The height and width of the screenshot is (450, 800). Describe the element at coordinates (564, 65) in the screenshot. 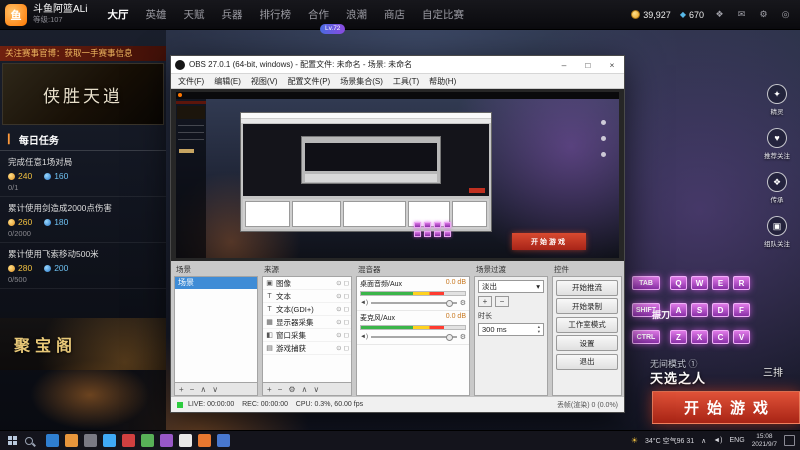

I see `minimize-icon: –` at that location.